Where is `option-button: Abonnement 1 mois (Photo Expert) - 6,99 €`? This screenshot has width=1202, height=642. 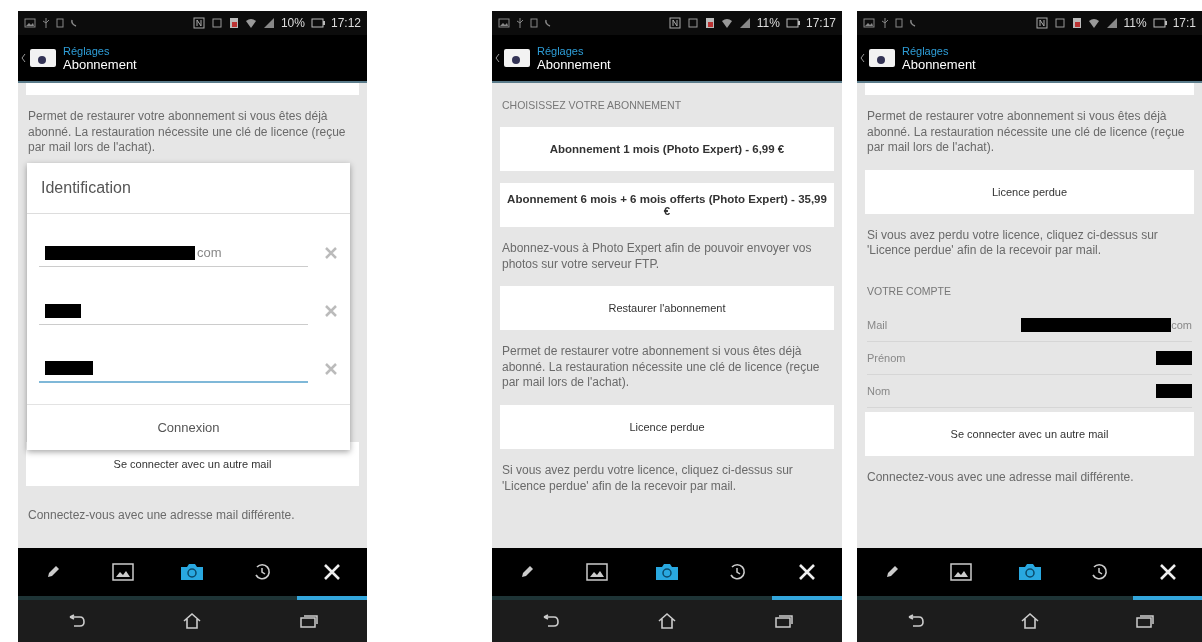
option-button: Abonnement 1 mois (Photo Expert) - 6,99 € is located at coordinates (667, 149).